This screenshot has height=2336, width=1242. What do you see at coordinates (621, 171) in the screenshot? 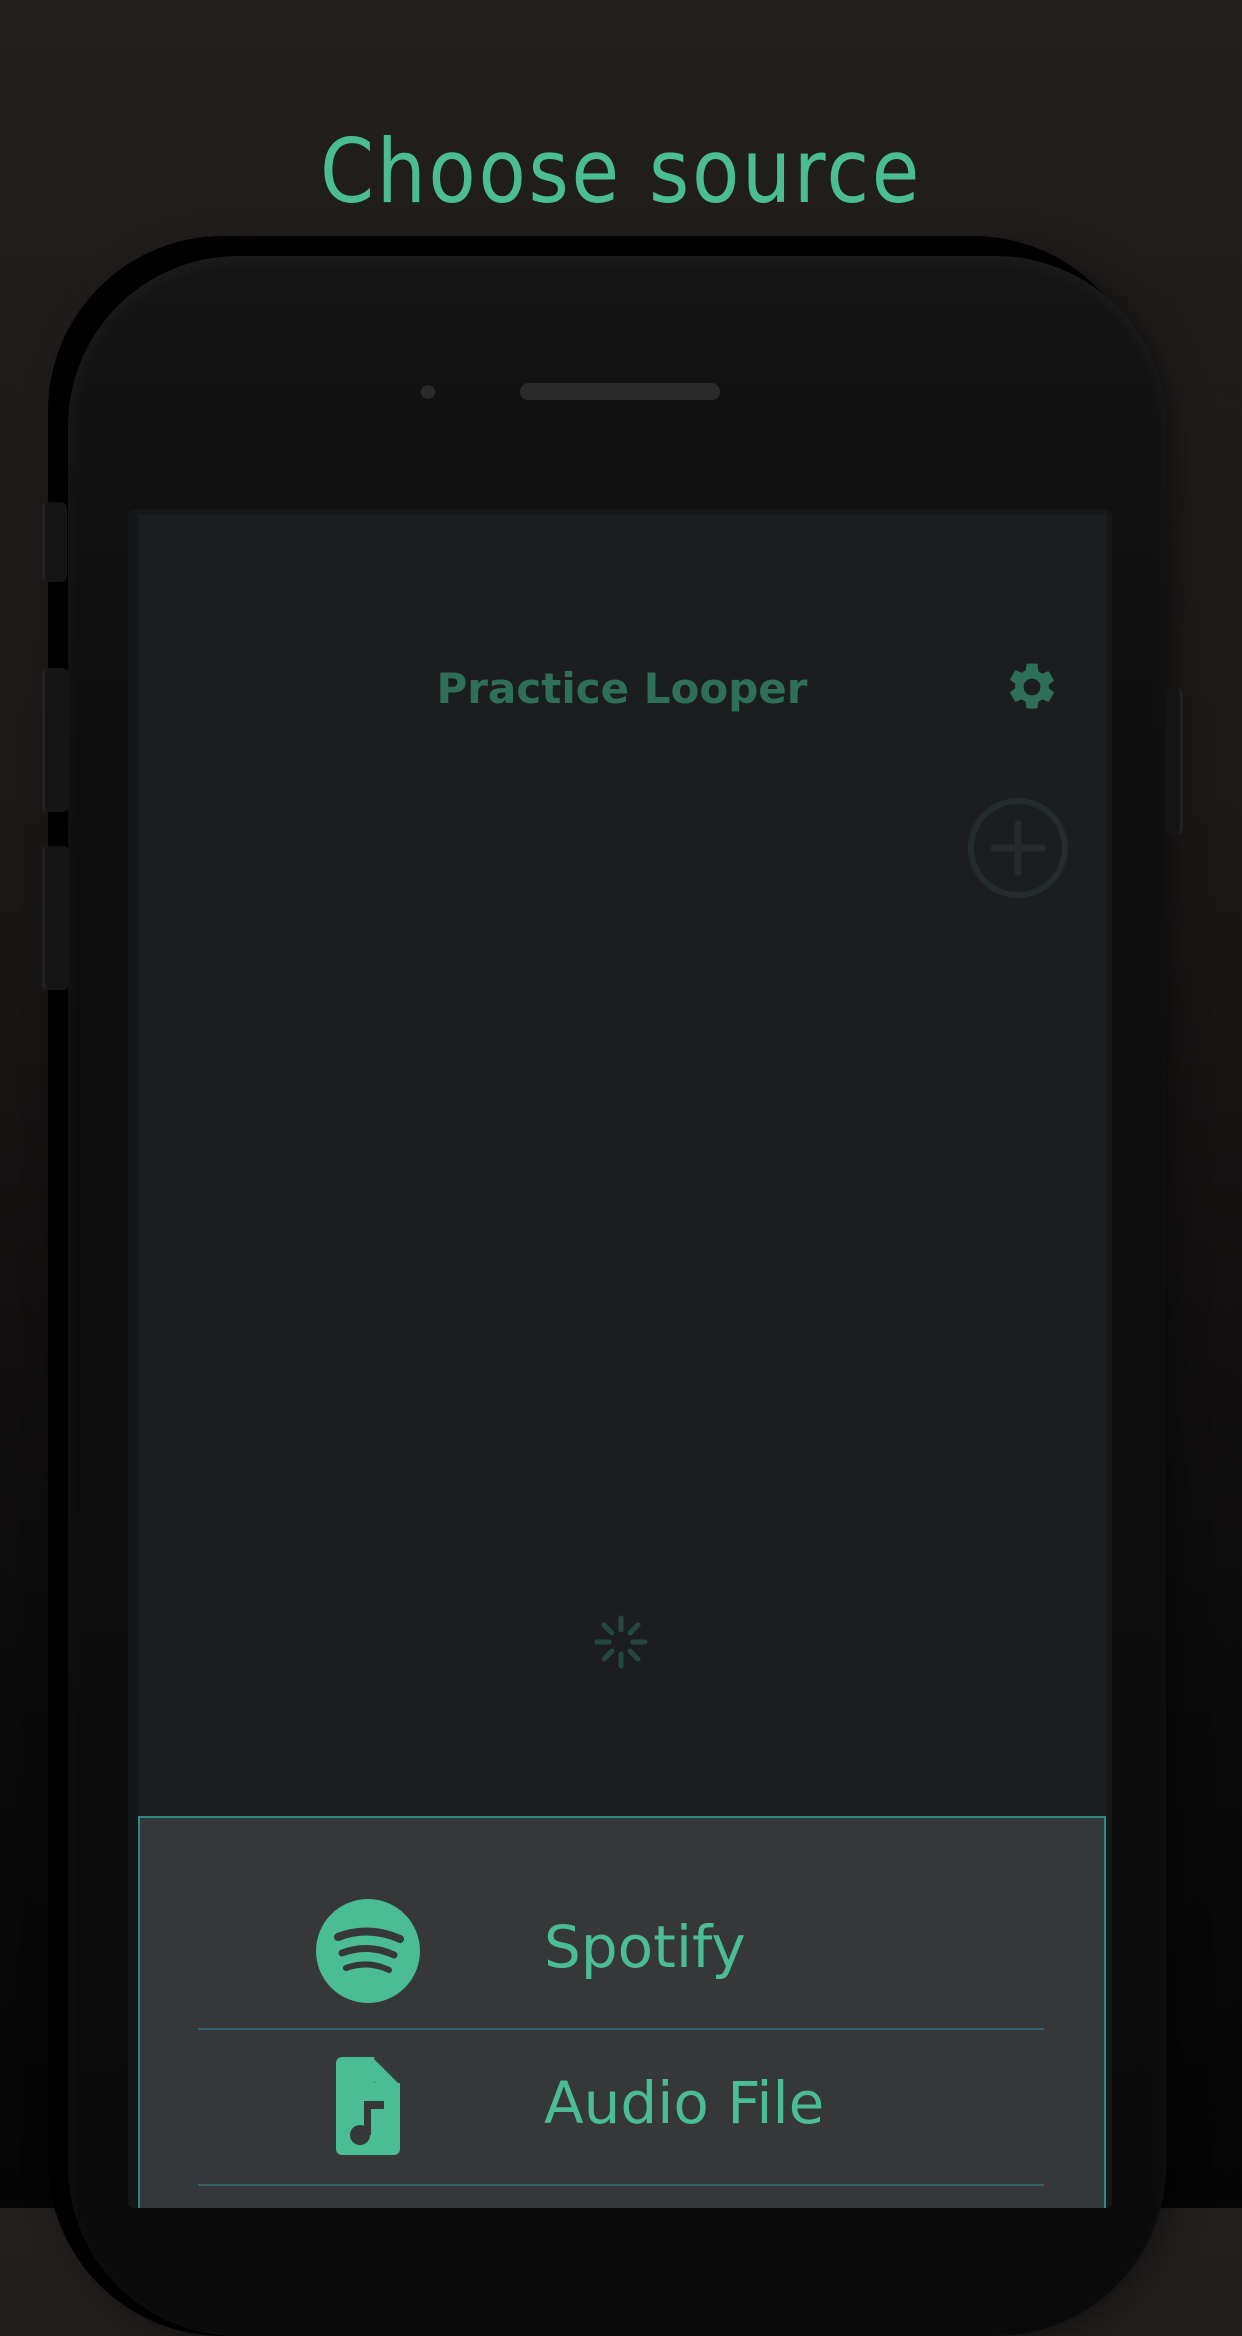
I see `headline: Choose source` at bounding box center [621, 171].